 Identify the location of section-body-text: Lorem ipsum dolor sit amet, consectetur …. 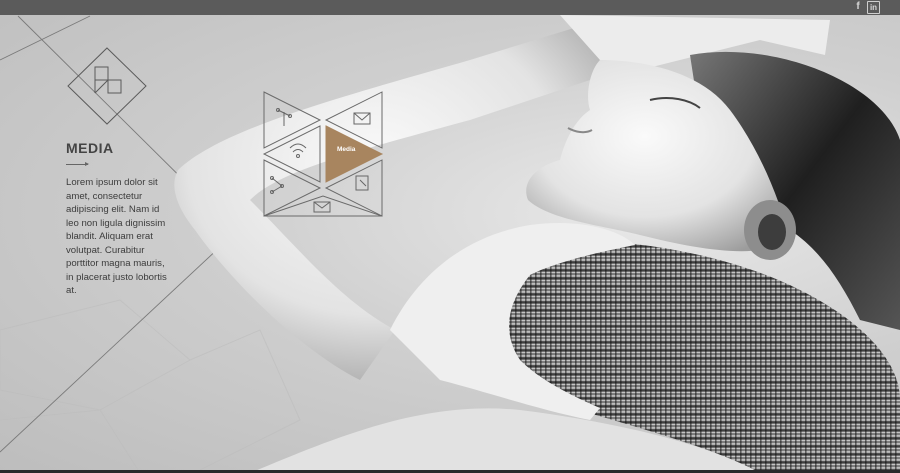
(116, 236).